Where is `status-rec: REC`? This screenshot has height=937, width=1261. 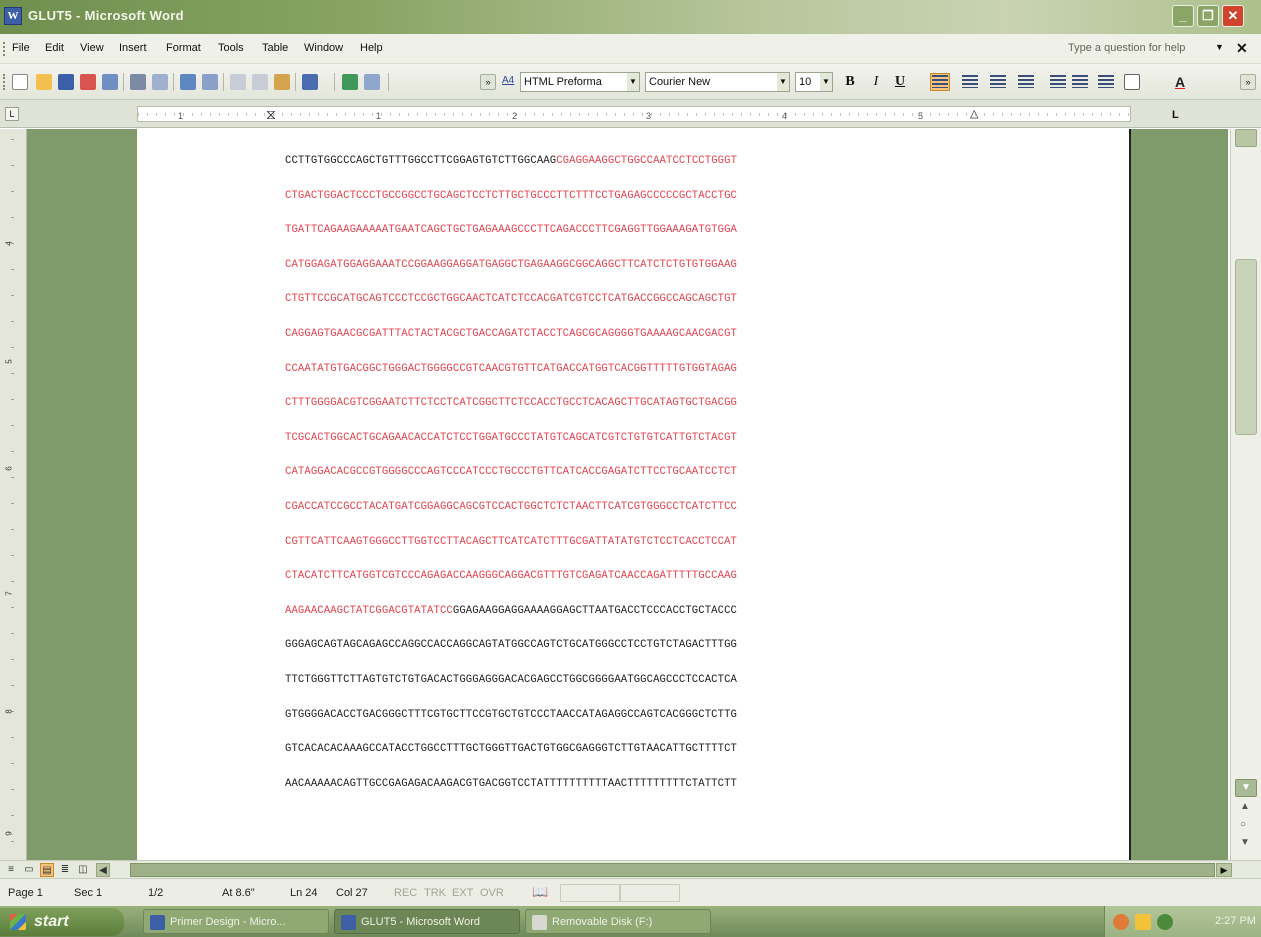 status-rec: REC is located at coordinates (405, 893).